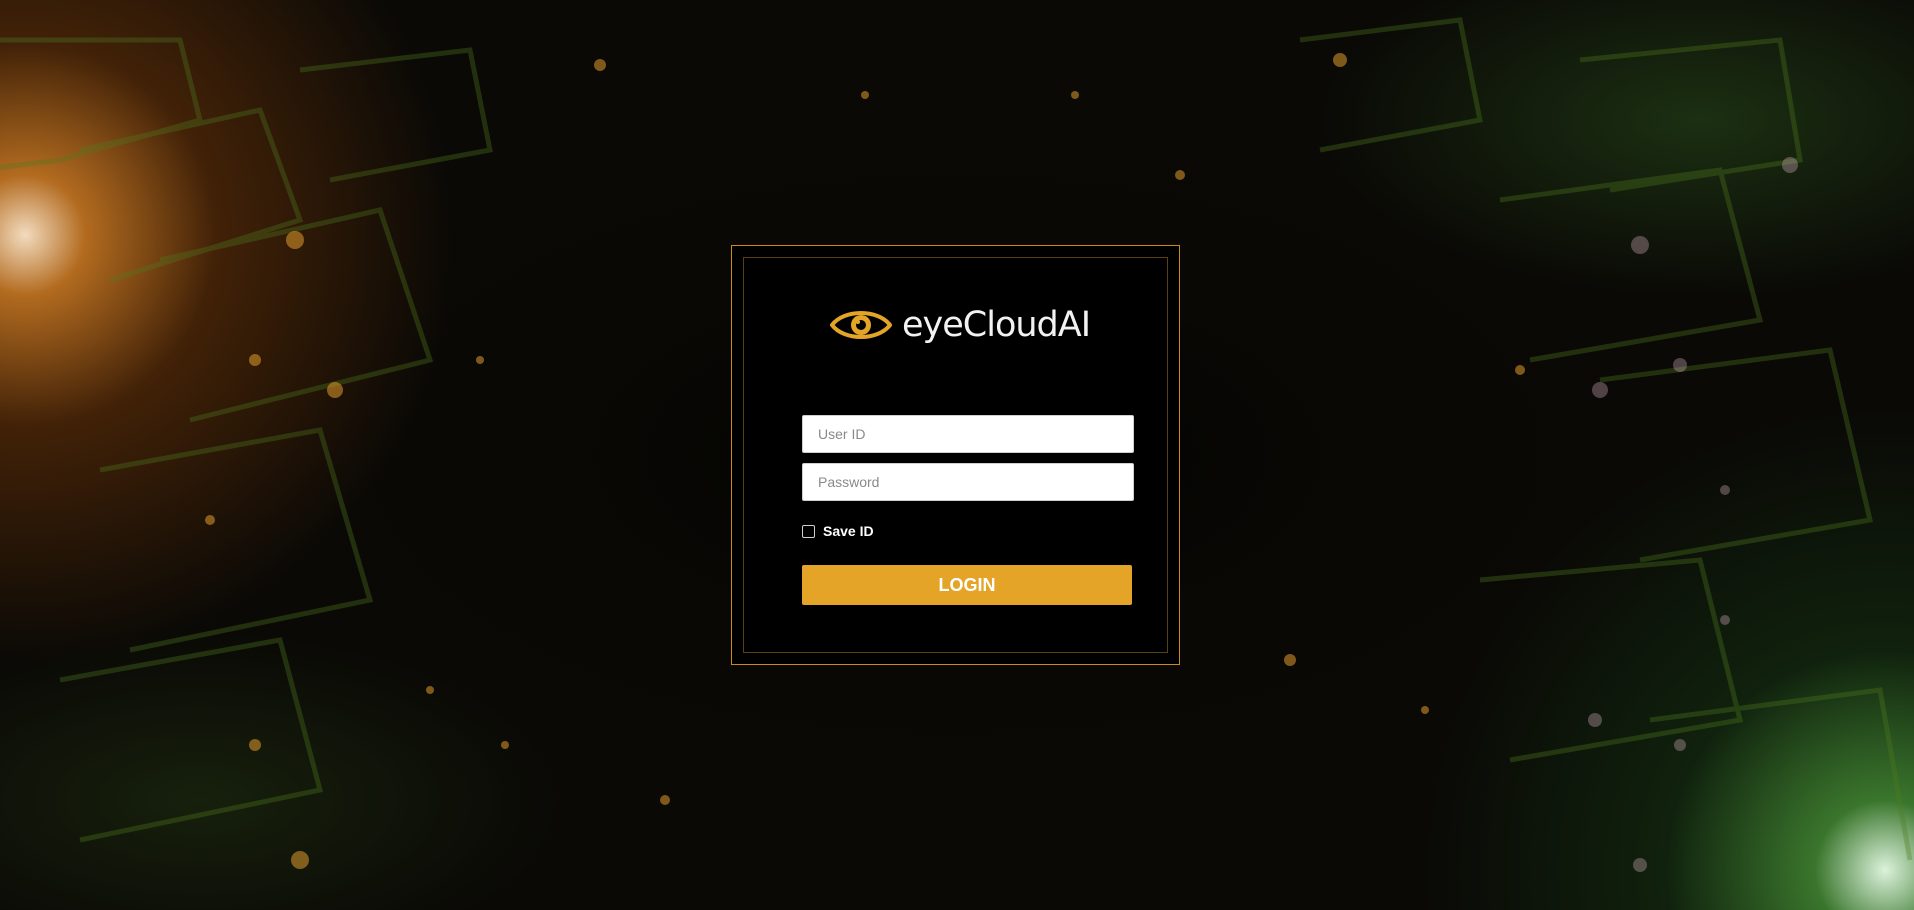 This screenshot has width=1914, height=910. I want to click on save-id-option: Save ID, so click(838, 531).